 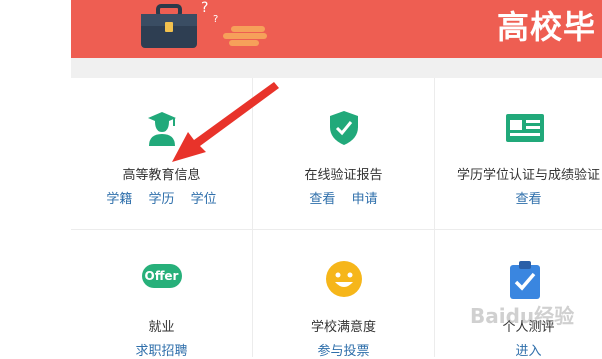 I want to click on link-degree: 学位, so click(x=204, y=199).